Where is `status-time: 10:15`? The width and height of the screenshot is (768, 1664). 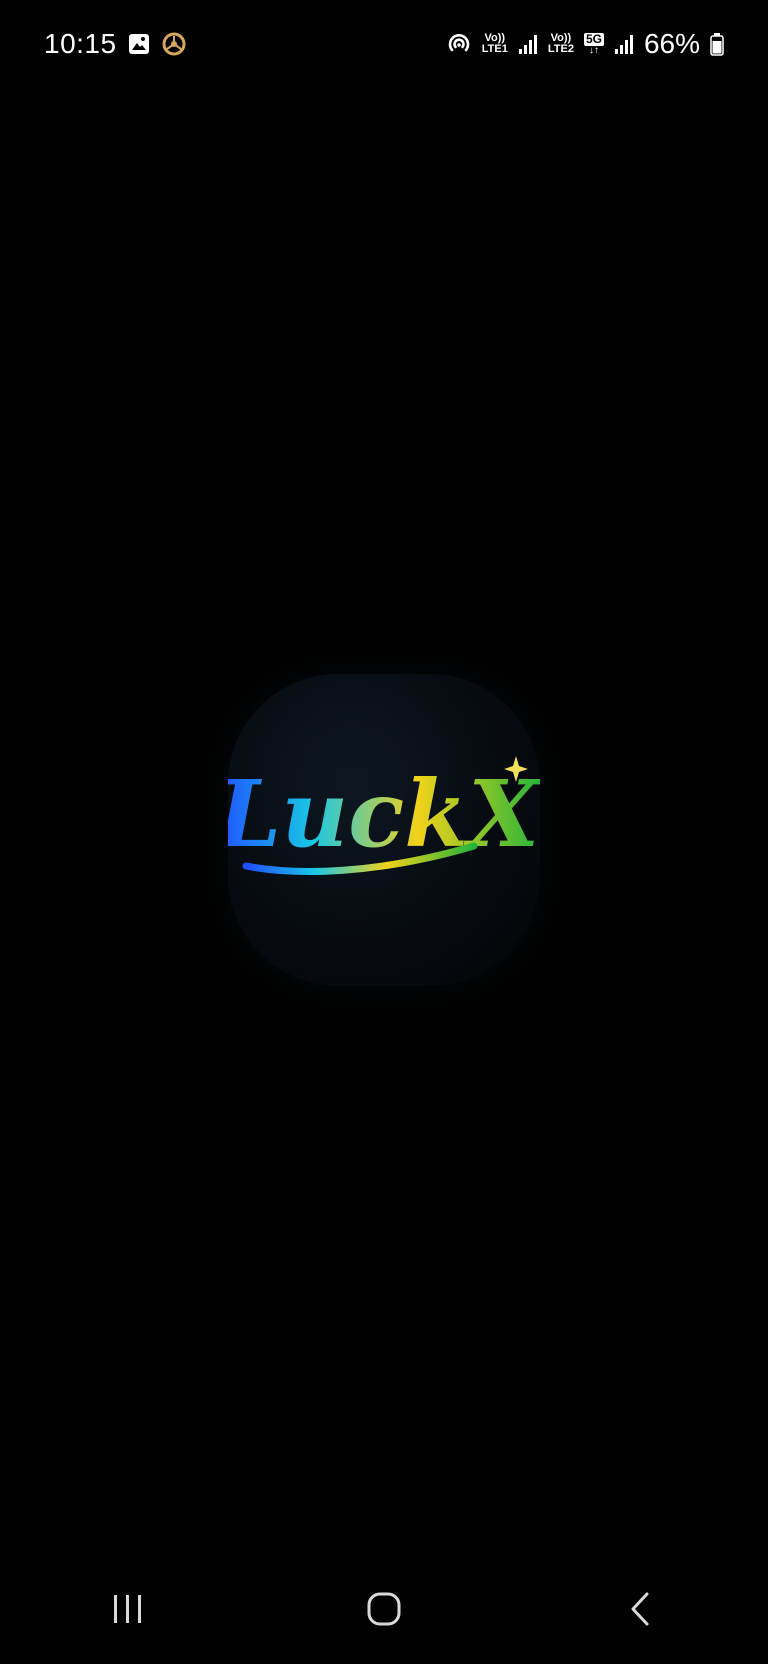
status-time: 10:15 is located at coordinates (80, 43).